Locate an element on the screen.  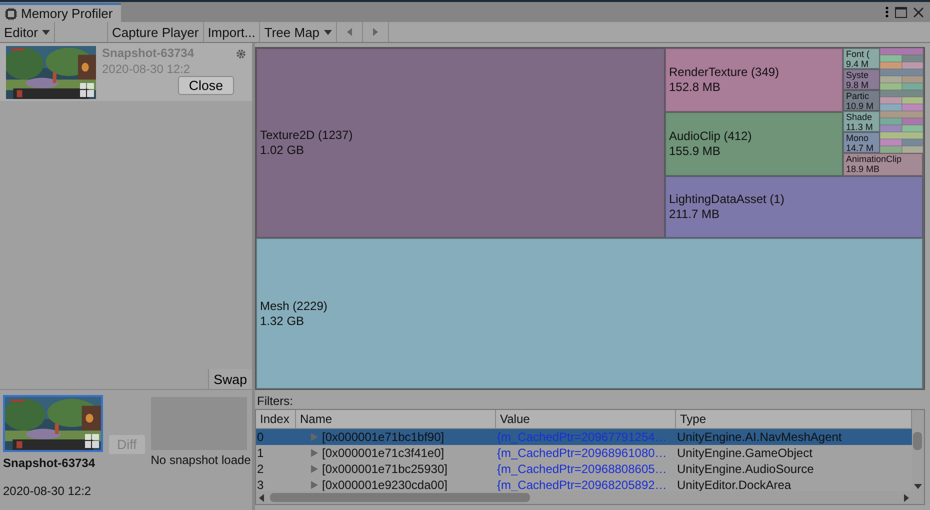
cell-size: 9.4 M is located at coordinates (858, 64).